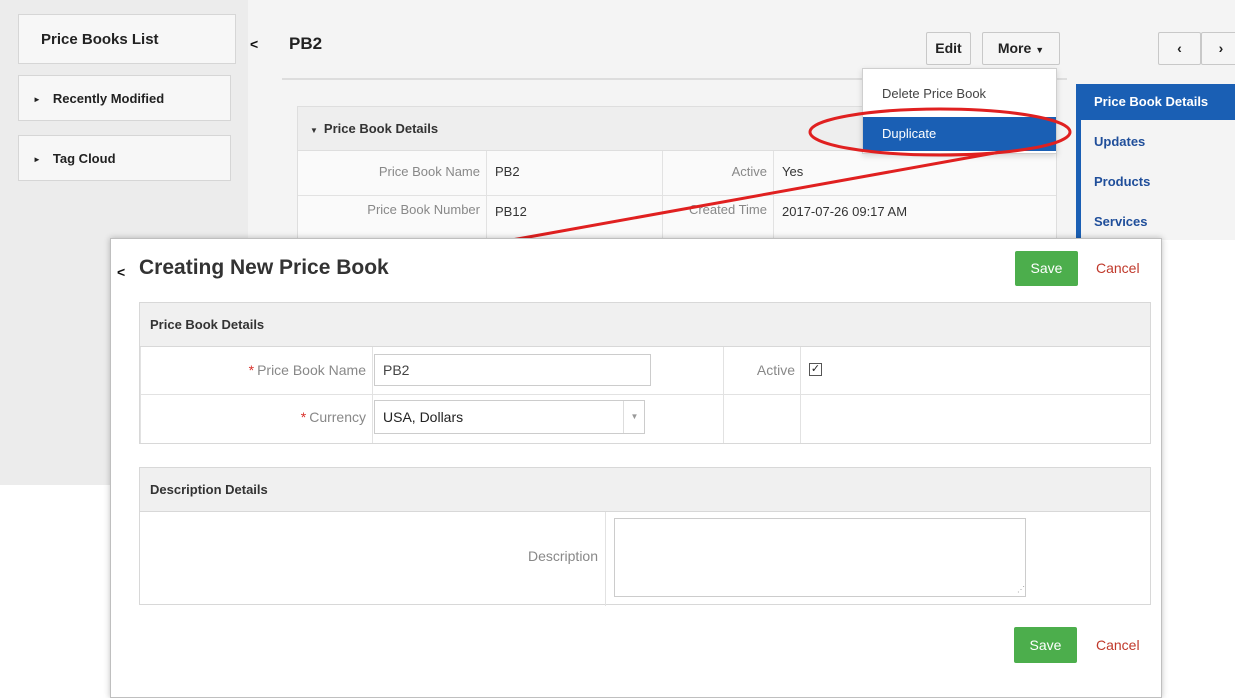 This screenshot has height=698, width=1235. What do you see at coordinates (793, 171) in the screenshot?
I see `field-value: Yes` at bounding box center [793, 171].